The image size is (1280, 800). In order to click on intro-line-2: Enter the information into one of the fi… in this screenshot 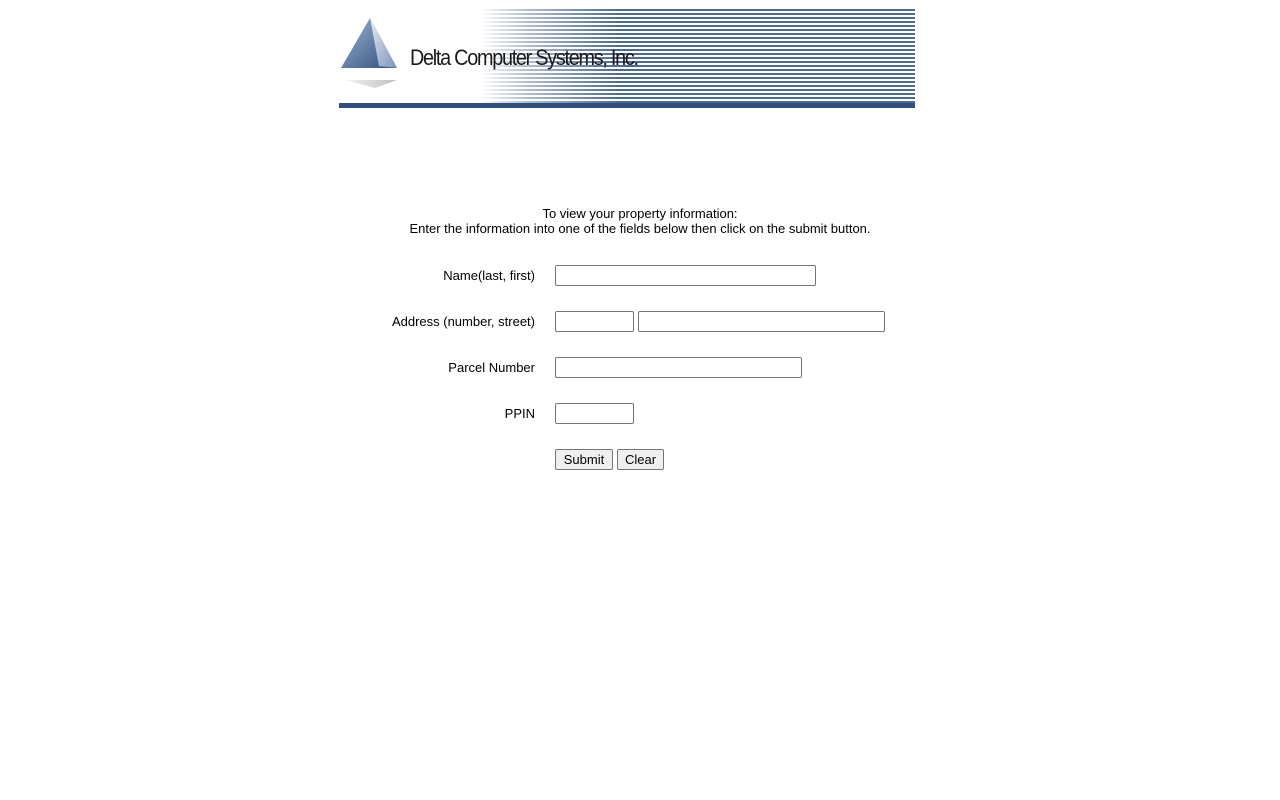, I will do `click(640, 228)`.